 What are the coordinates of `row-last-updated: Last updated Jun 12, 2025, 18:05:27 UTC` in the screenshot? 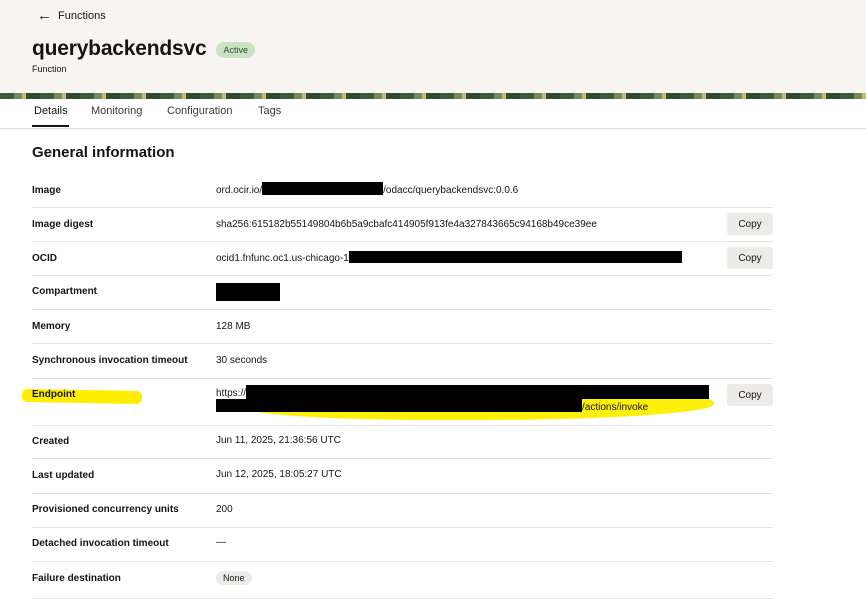 It's located at (402, 476).